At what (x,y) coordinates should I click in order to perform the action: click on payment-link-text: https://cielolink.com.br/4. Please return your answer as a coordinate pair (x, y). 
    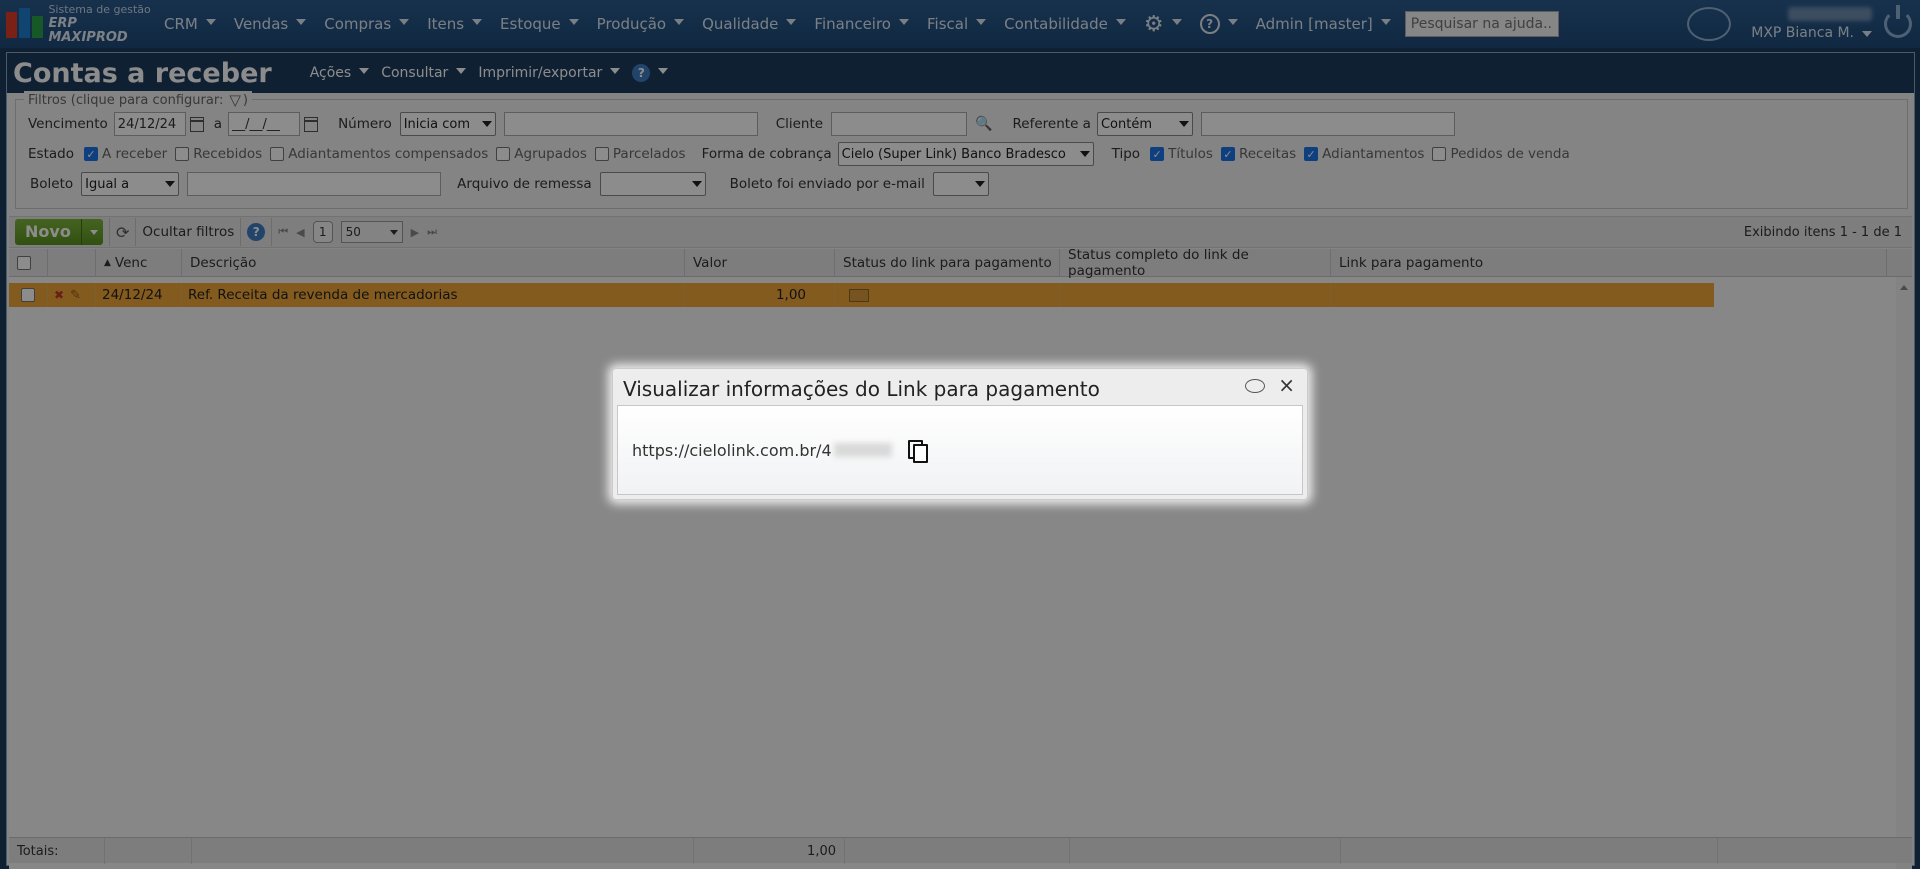
    Looking at the image, I should click on (732, 450).